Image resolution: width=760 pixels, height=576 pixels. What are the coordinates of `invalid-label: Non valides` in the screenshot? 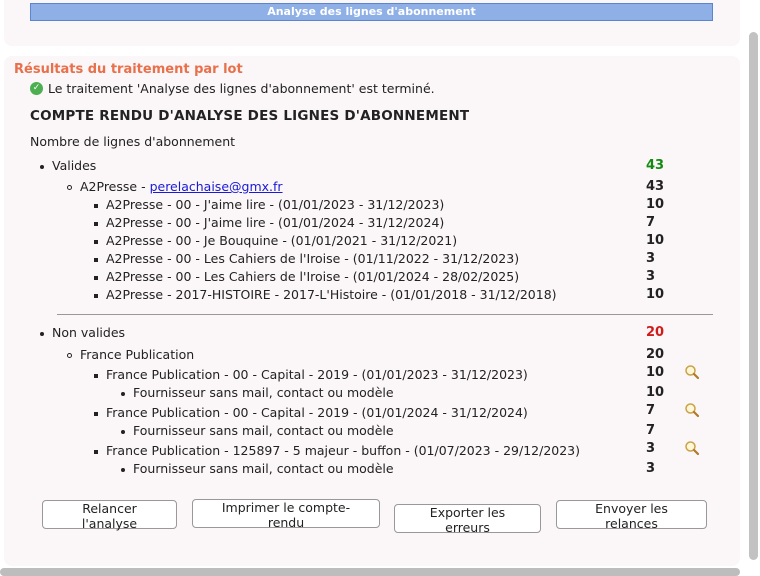 It's located at (89, 332).